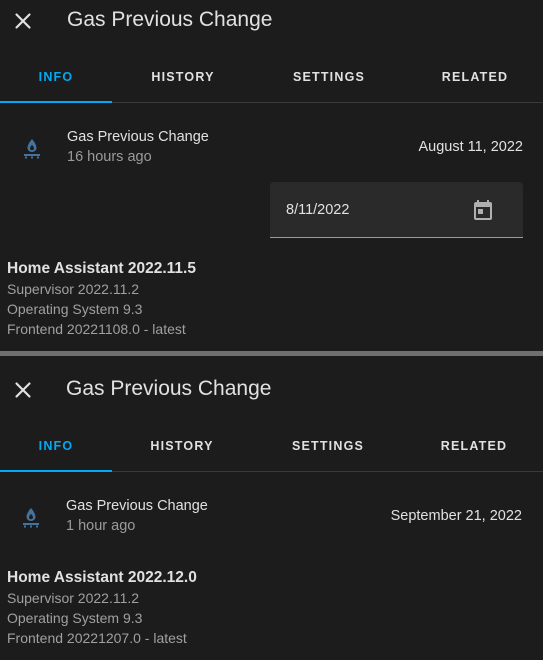 The height and width of the screenshot is (660, 543). Describe the element at coordinates (97, 638) in the screenshot. I see `frontend-version: Frontend 20221207.0 - latest` at that location.